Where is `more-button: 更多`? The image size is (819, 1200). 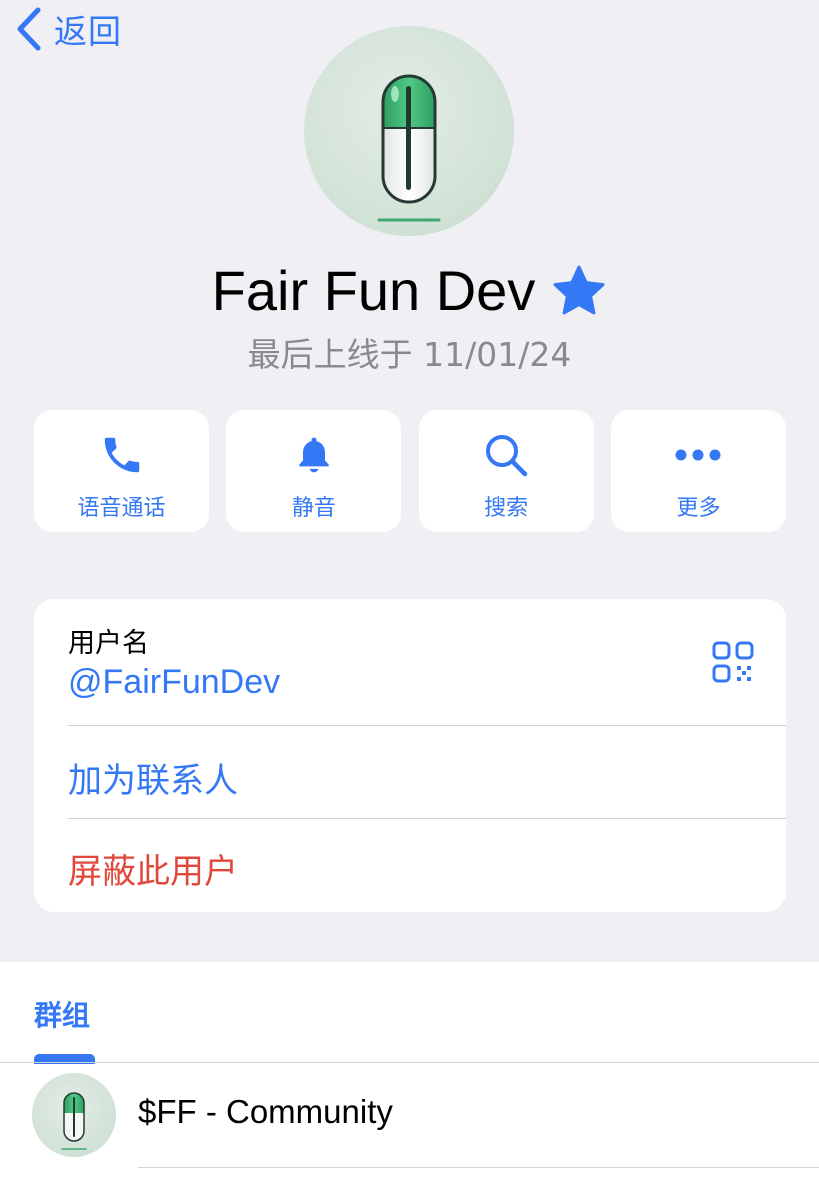
more-button: 更多 is located at coordinates (698, 471).